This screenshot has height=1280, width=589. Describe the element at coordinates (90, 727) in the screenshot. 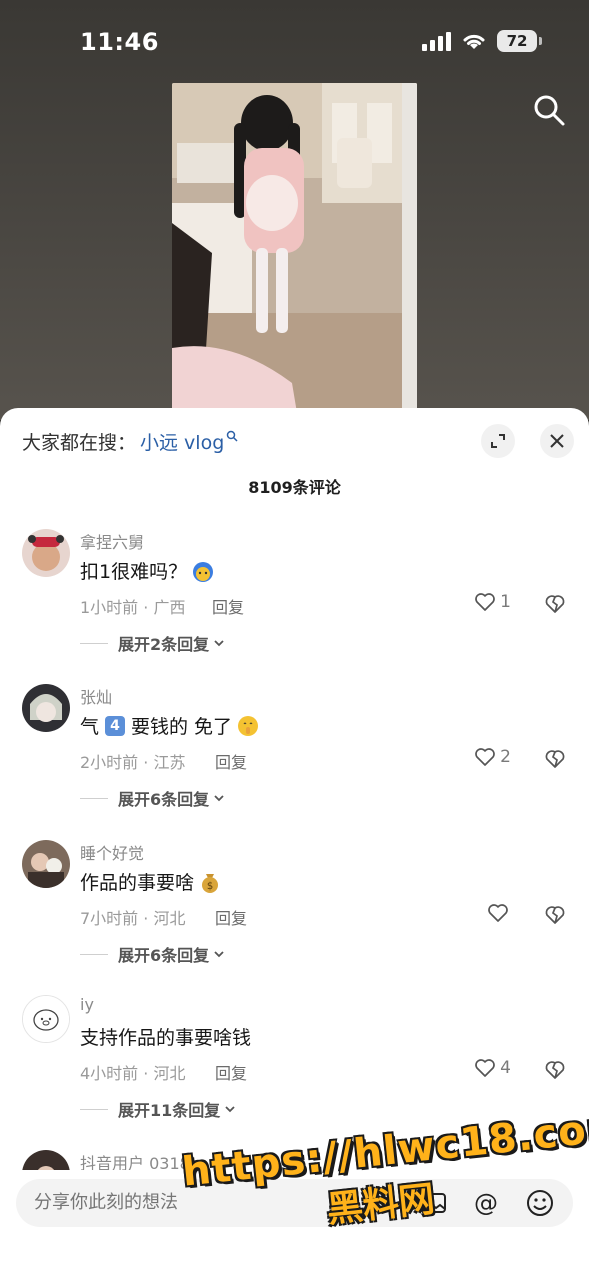

I see `comment-text-content: 气` at that location.